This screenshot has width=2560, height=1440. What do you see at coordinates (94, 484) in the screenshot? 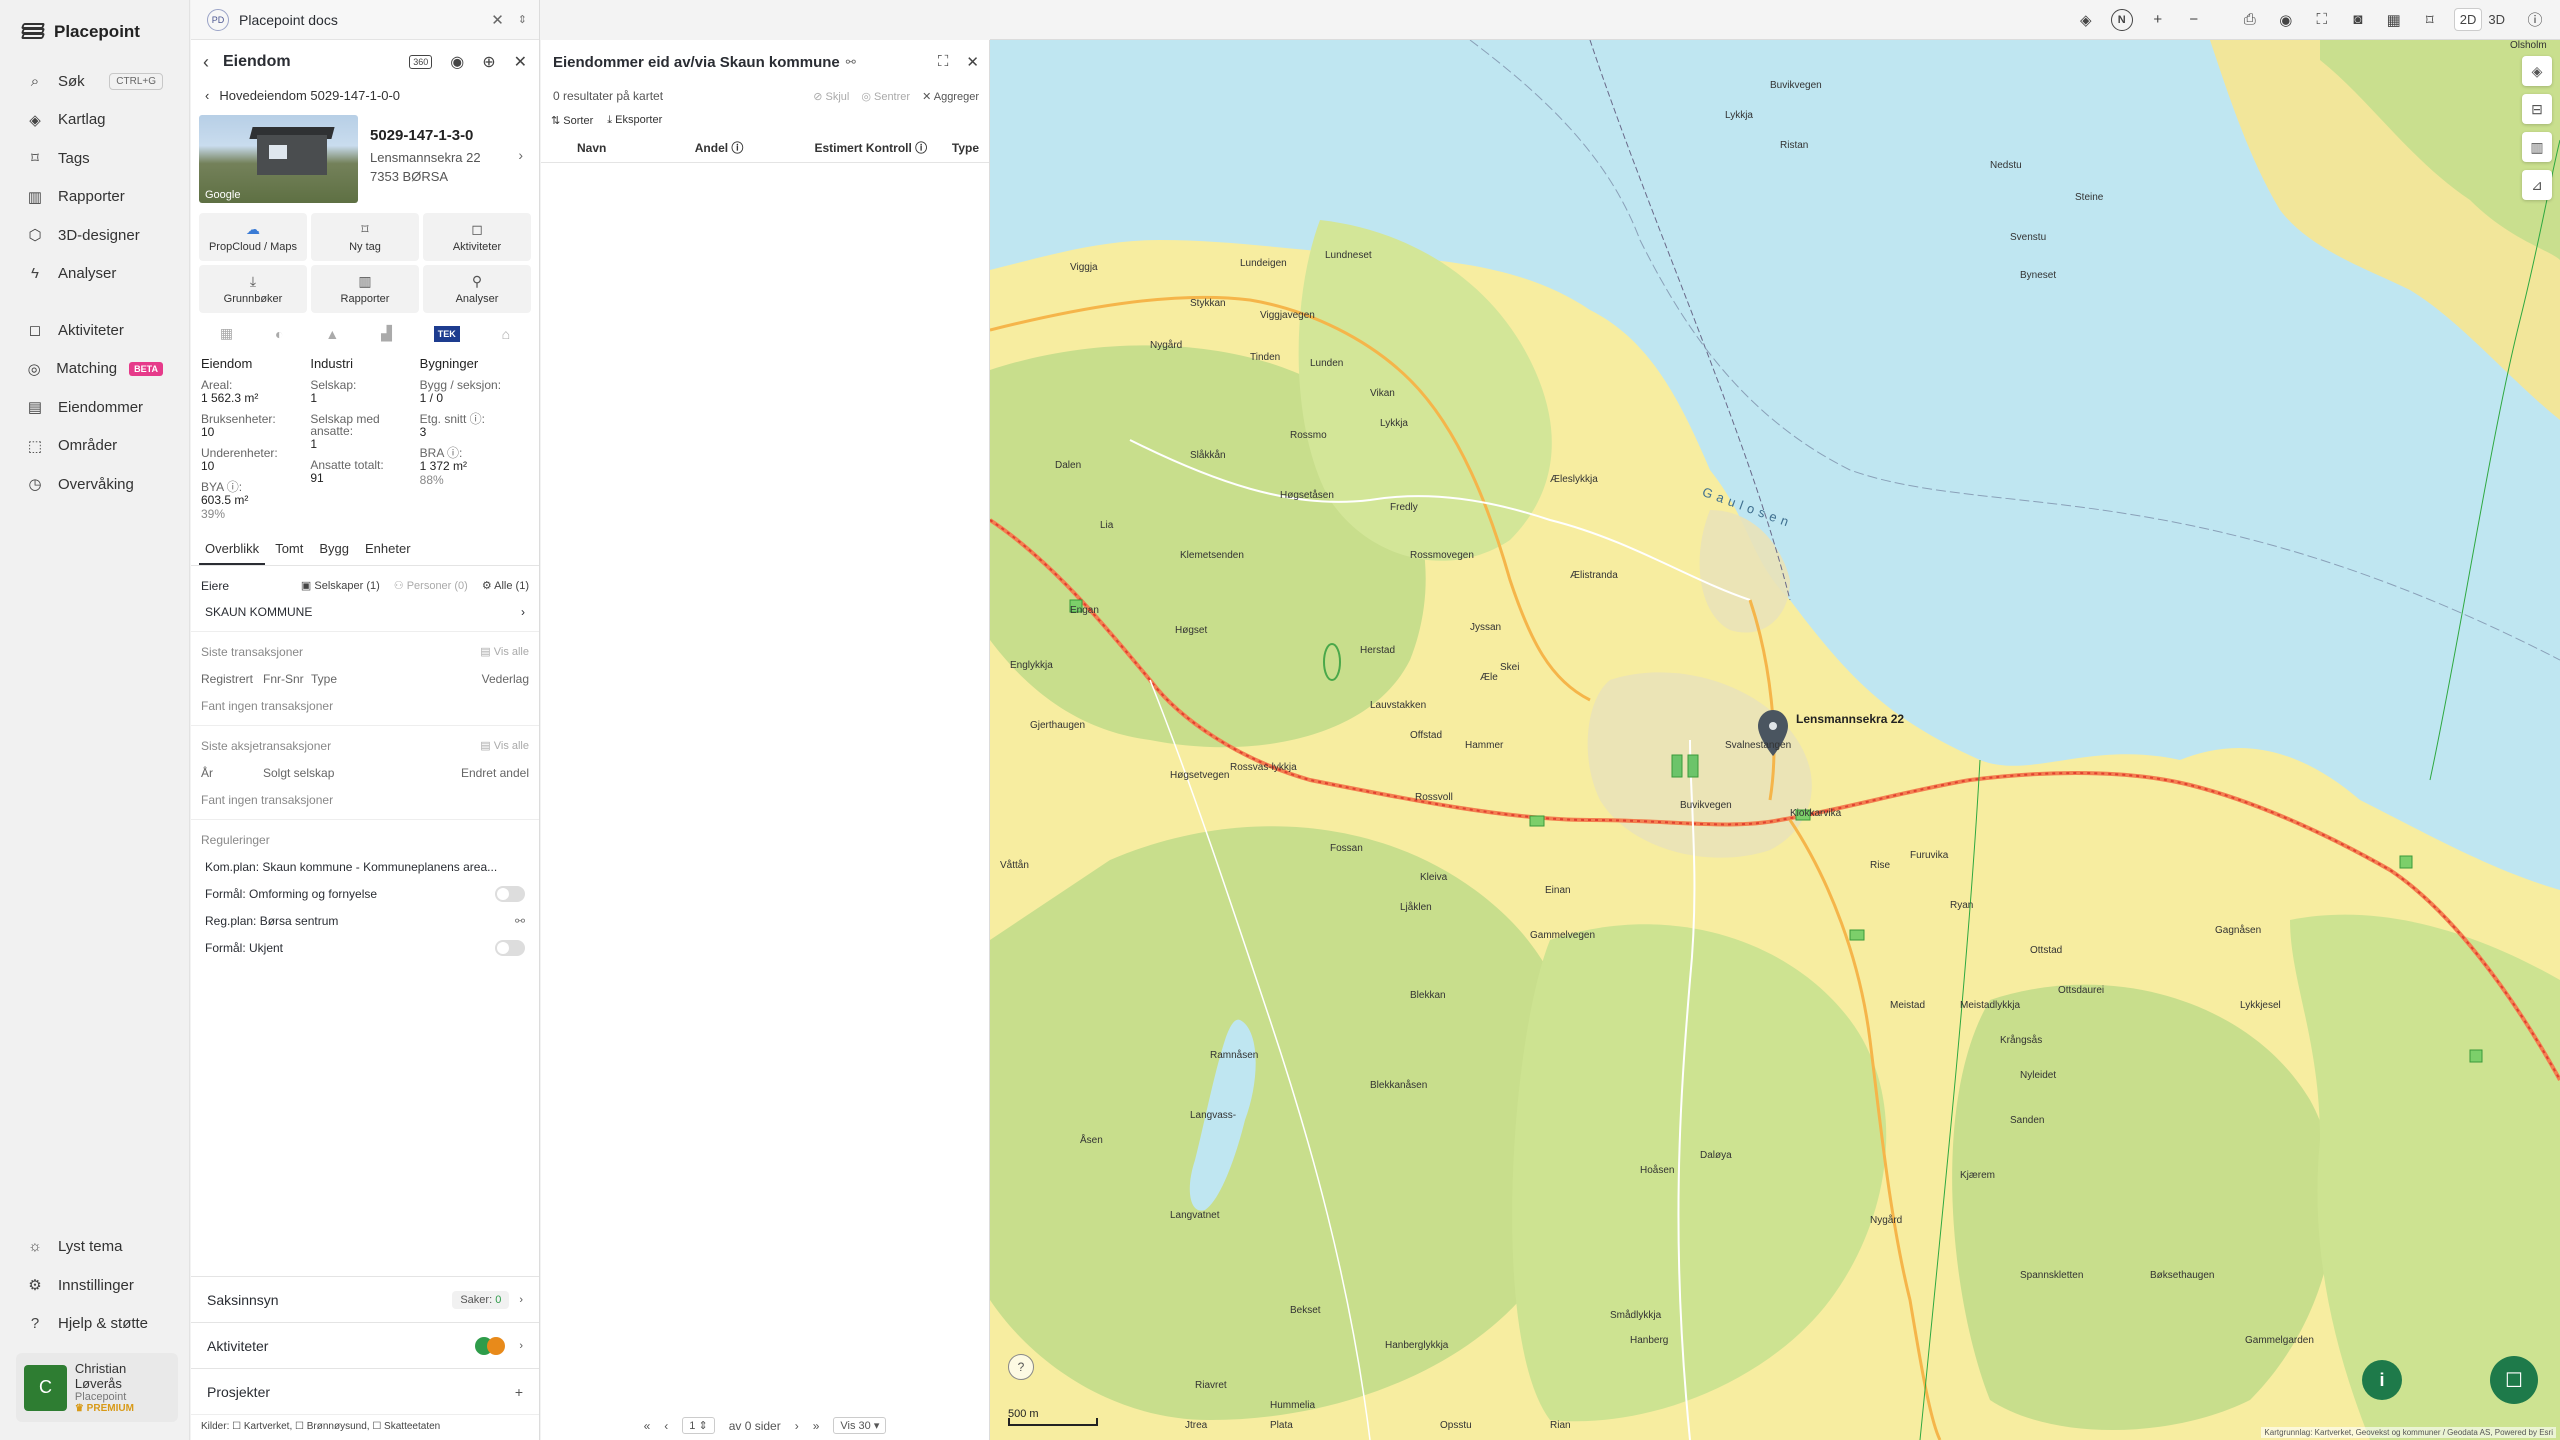
I see `nav-item-overvaking: ◷ Overvåking` at bounding box center [94, 484].